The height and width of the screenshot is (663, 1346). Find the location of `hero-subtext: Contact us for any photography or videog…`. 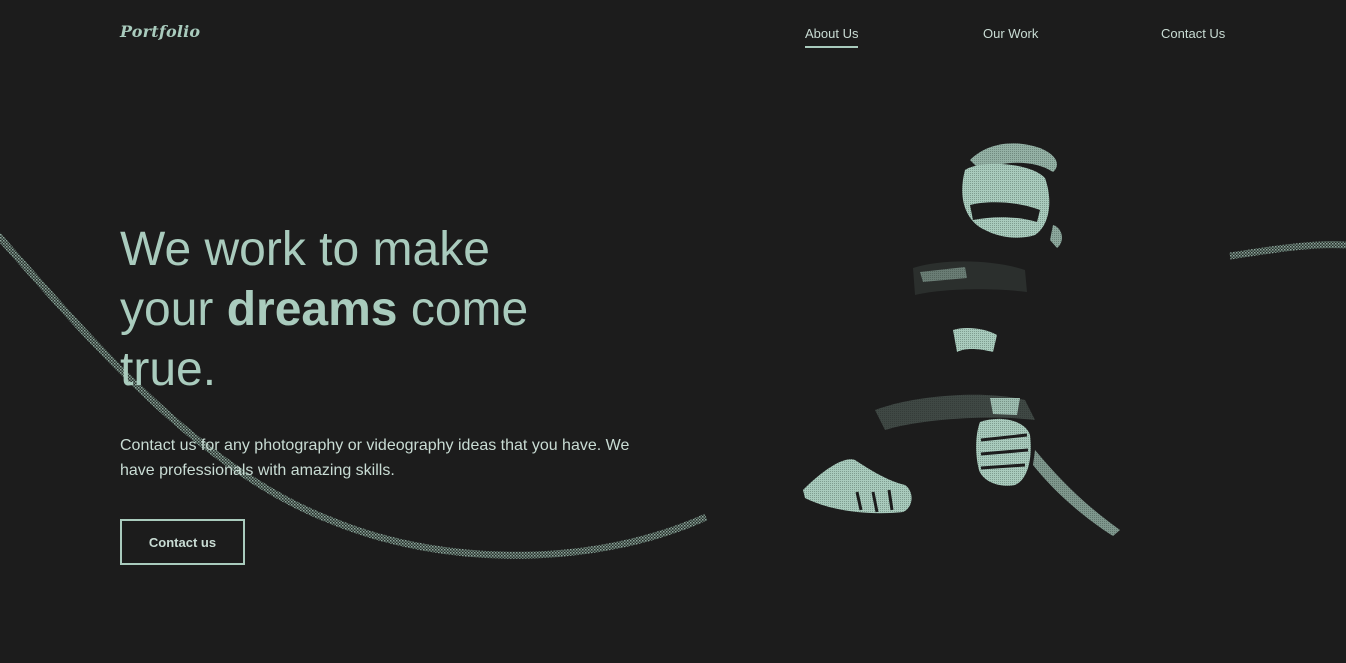

hero-subtext: Contact us for any photography or videog… is located at coordinates (375, 458).